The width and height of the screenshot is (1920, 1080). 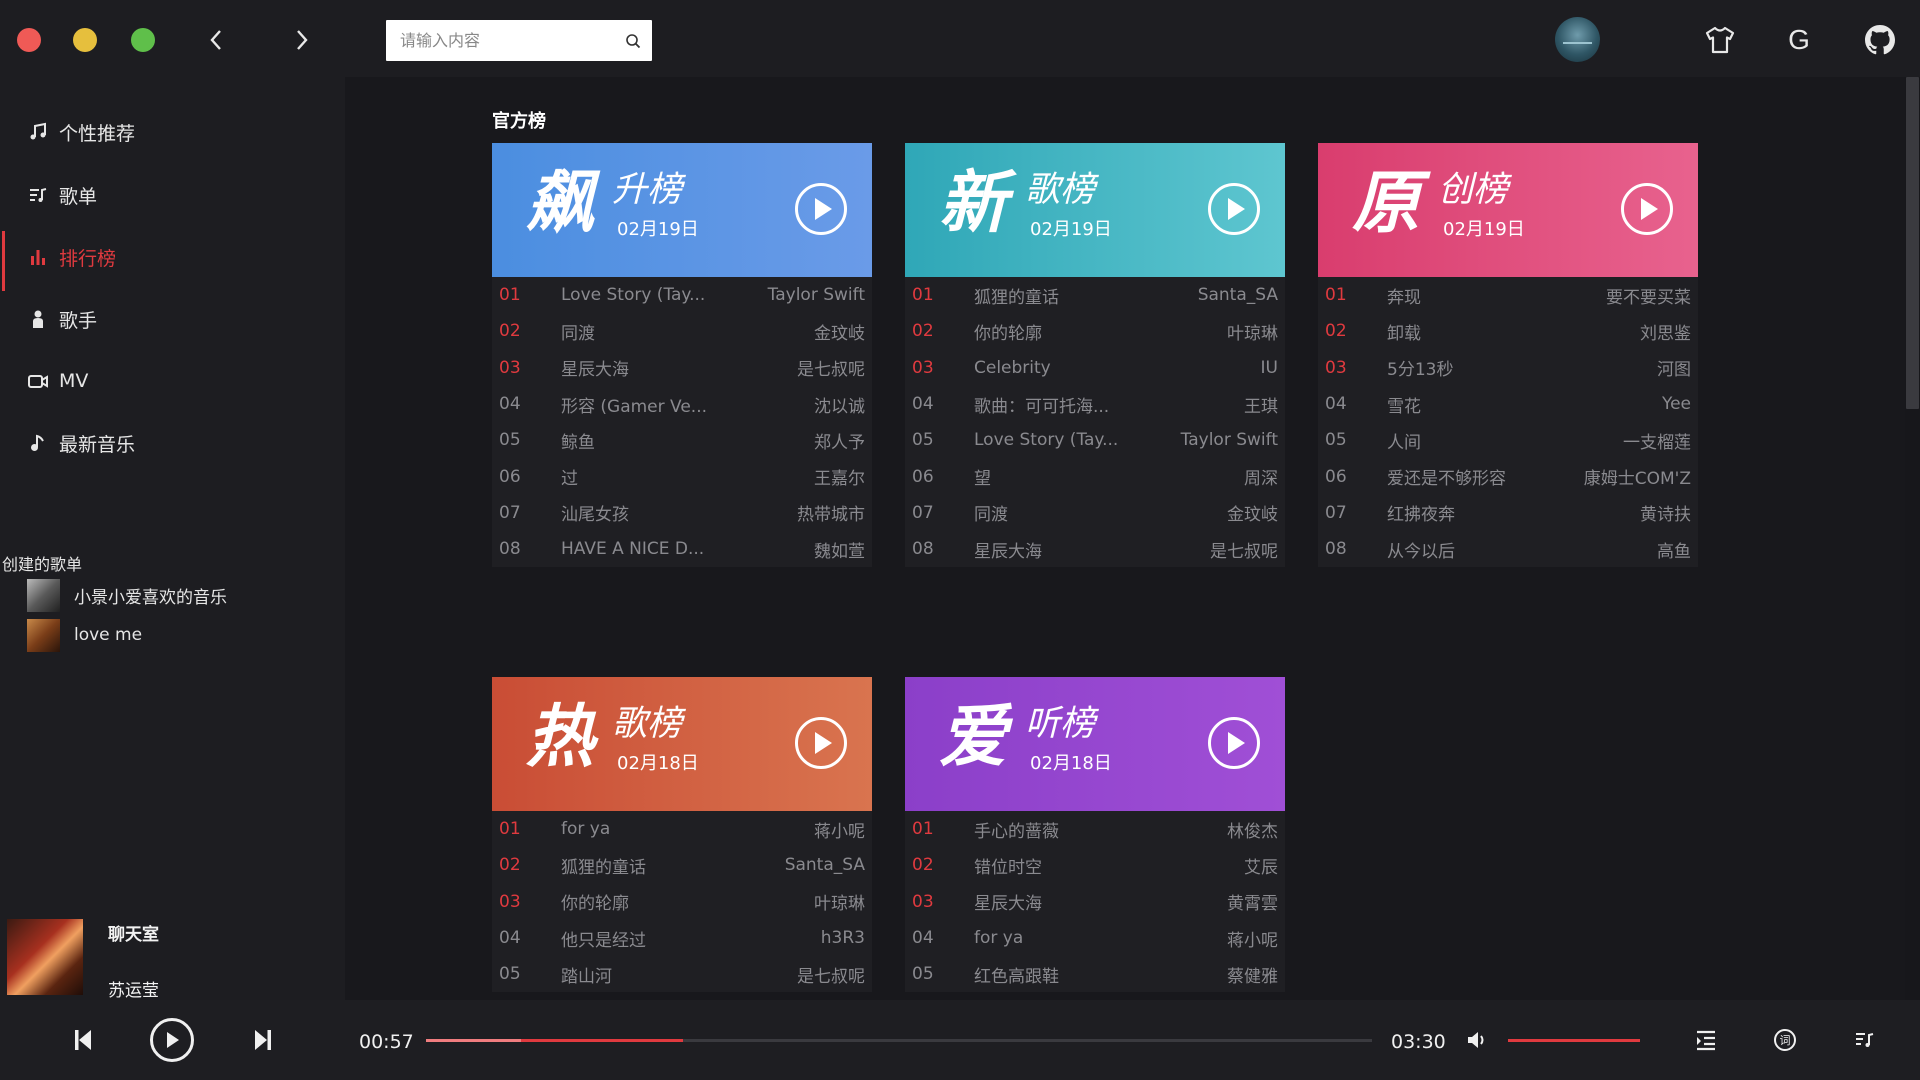 I want to click on chart-banner: 飙升榜 02月19日, so click(x=682, y=210).